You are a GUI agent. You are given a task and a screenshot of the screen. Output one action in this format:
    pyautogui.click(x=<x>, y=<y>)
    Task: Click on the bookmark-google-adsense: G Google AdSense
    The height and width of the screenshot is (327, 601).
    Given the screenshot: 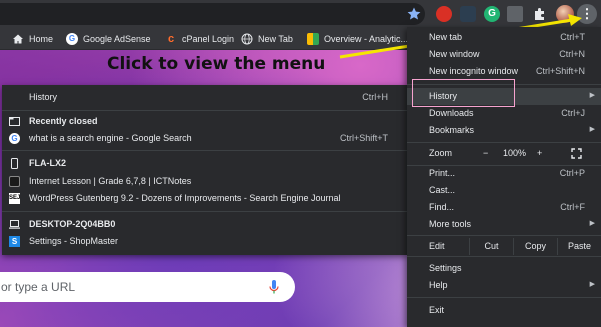 What is the action you would take?
    pyautogui.click(x=108, y=39)
    